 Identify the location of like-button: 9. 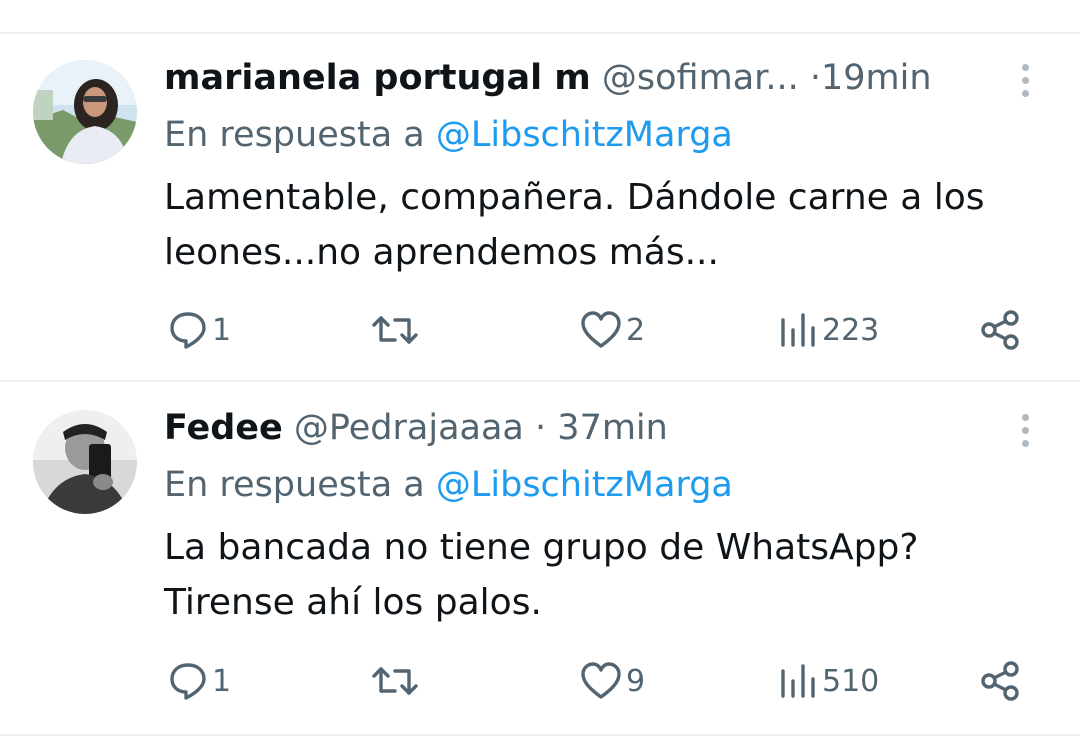
(612, 681).